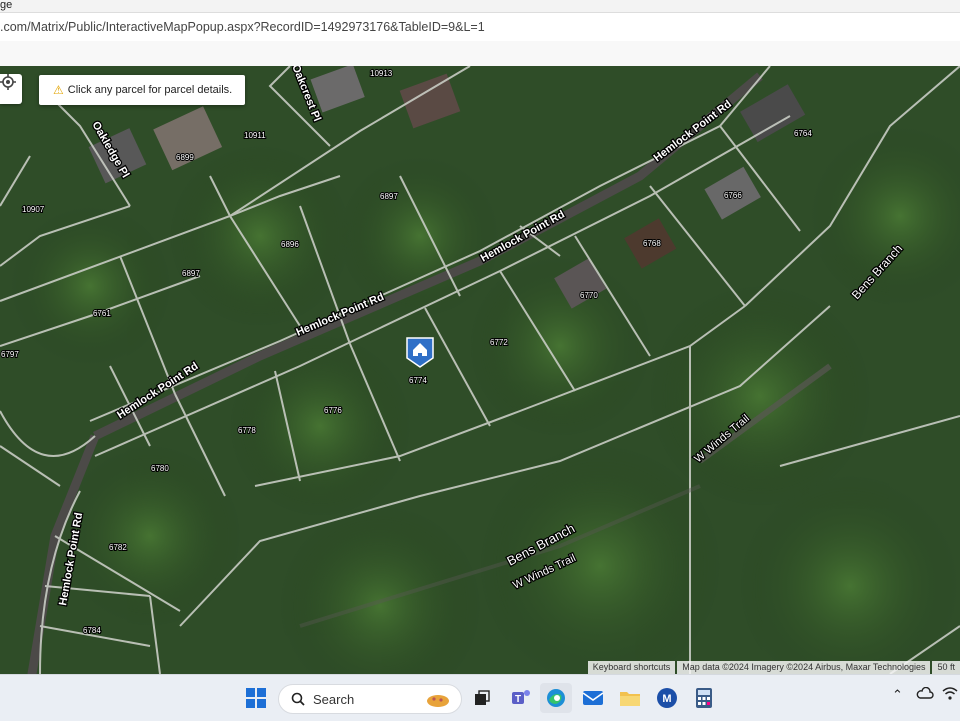 This screenshot has width=960, height=721. I want to click on svg-text: M, so click(666, 699).